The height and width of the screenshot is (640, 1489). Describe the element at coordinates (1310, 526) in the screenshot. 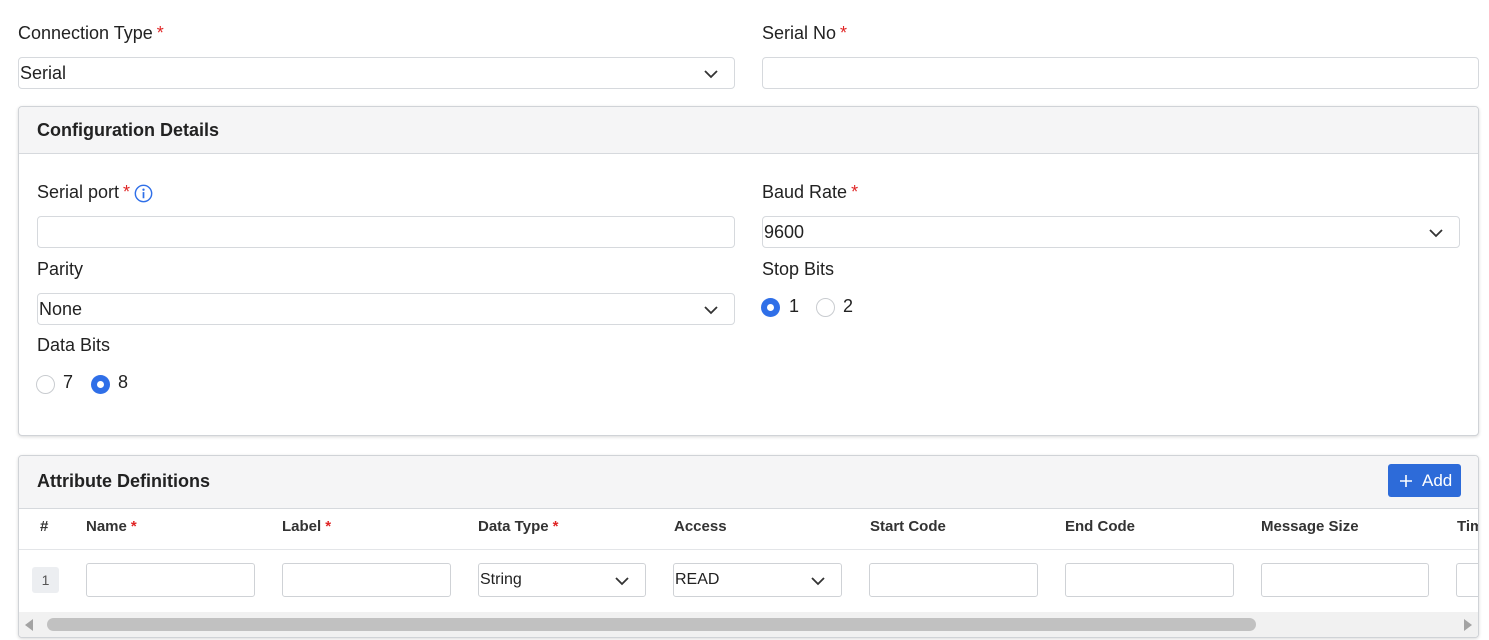

I see `column-header-message-size: Message Size` at that location.